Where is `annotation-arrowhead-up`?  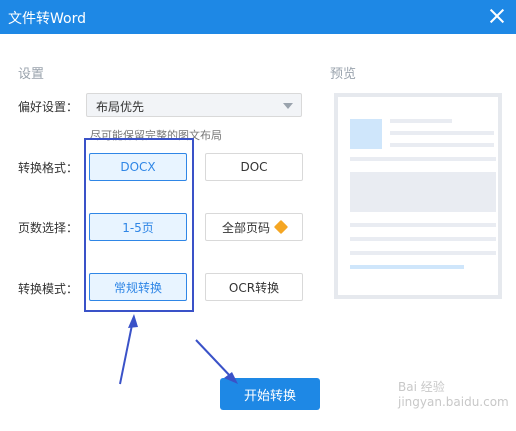 annotation-arrowhead-up is located at coordinates (133, 321).